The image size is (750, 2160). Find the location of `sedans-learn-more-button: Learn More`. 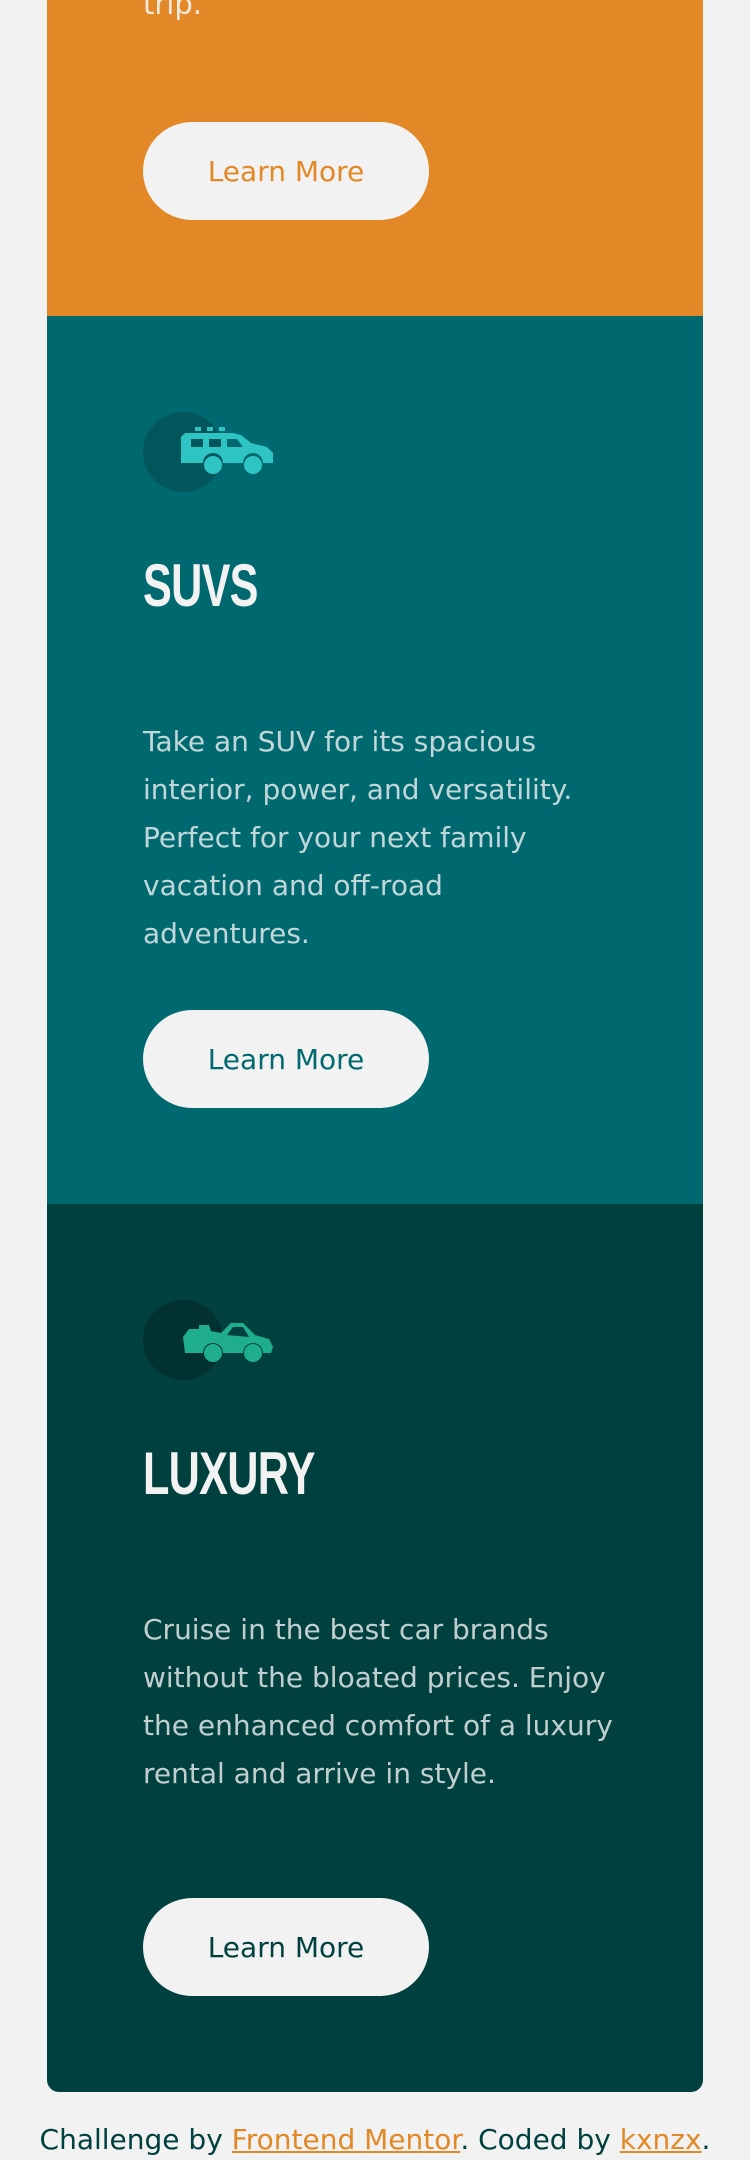

sedans-learn-more-button: Learn More is located at coordinates (286, 171).